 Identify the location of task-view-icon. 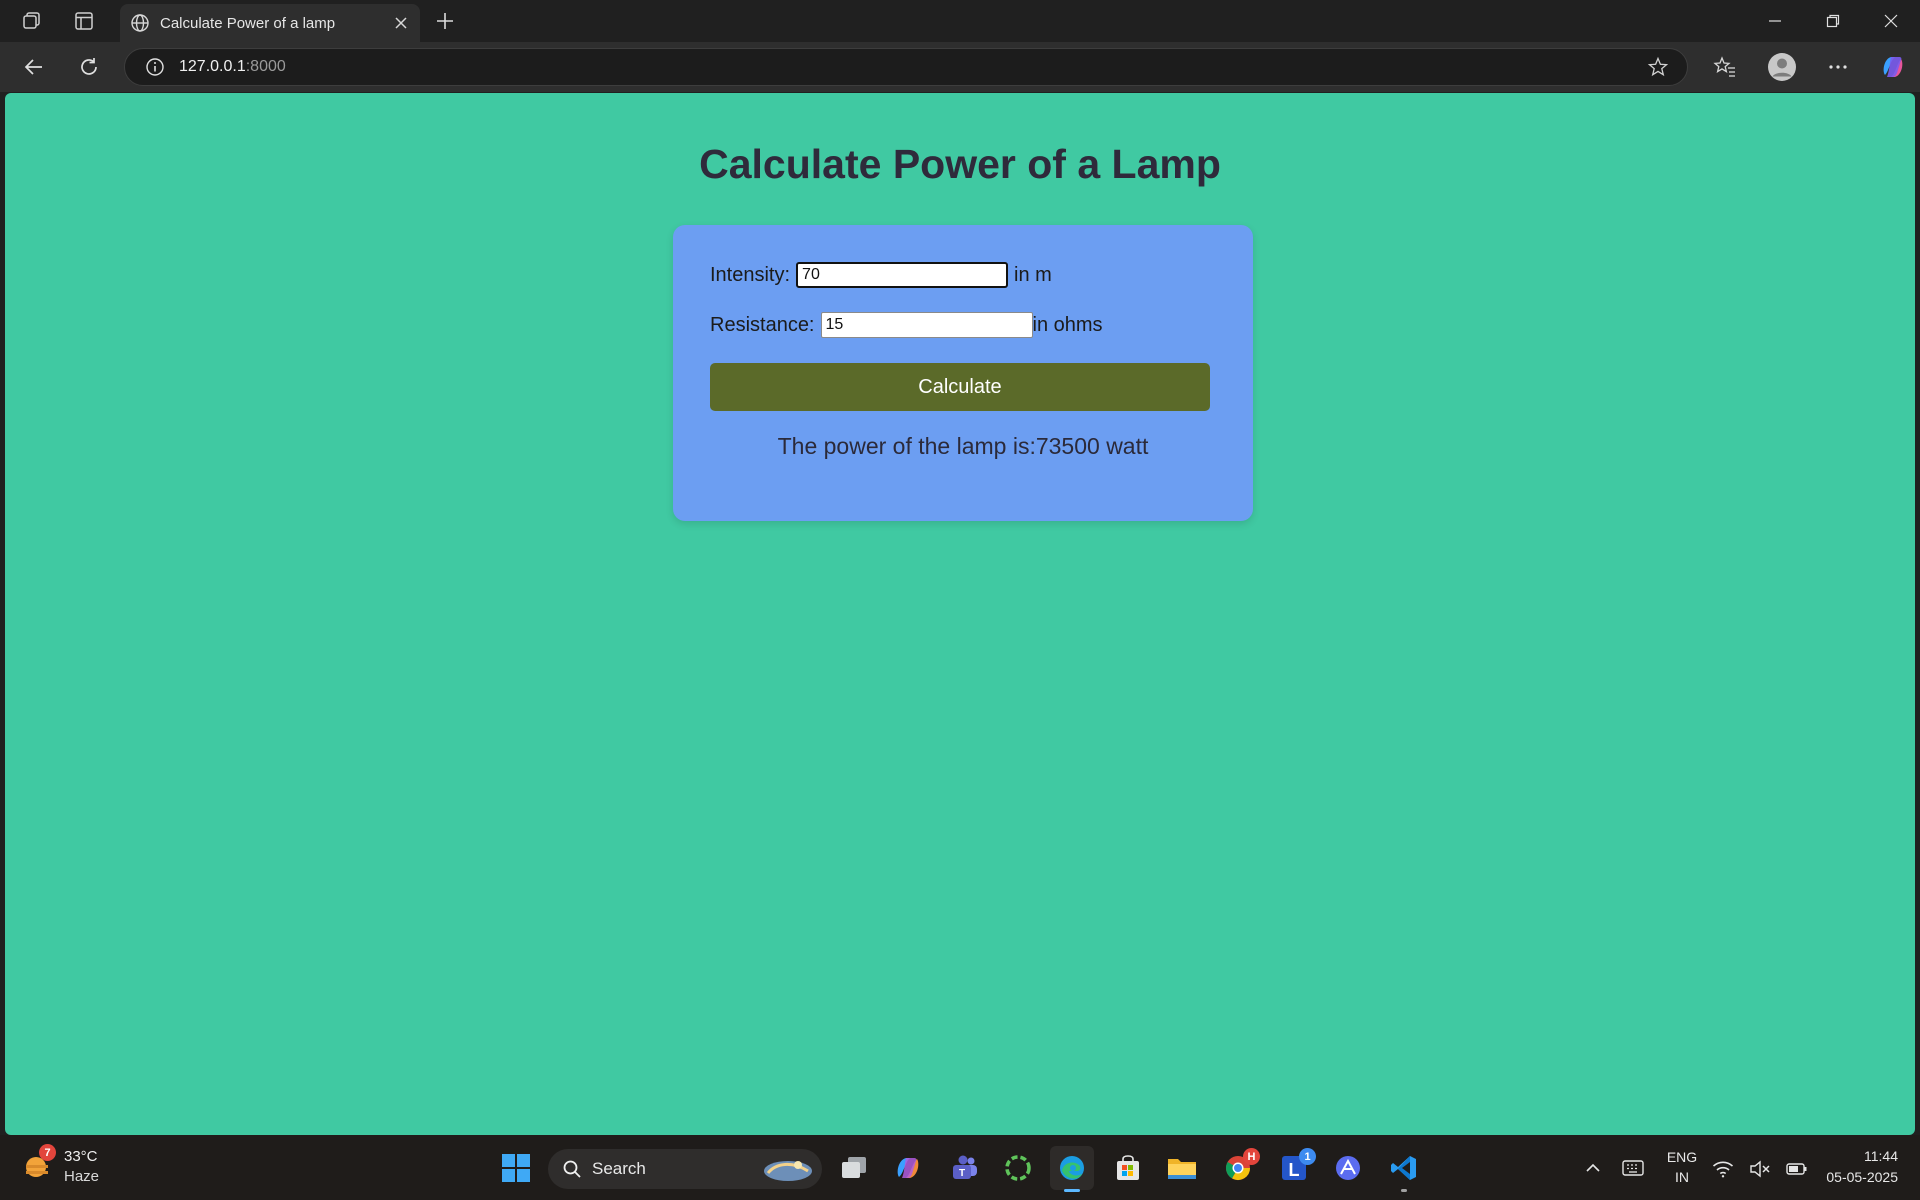
(854, 1168).